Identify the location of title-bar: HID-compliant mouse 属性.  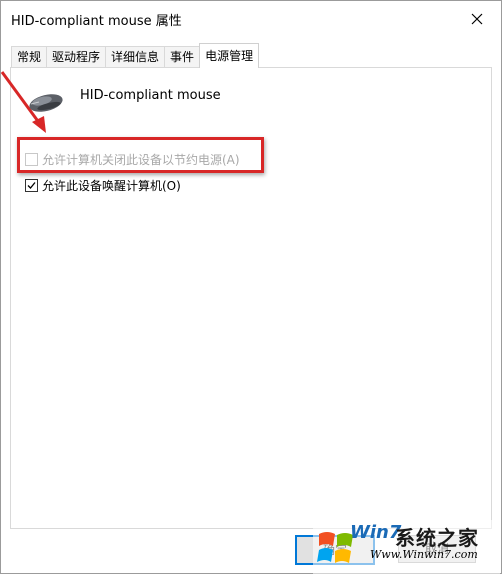
(251, 19).